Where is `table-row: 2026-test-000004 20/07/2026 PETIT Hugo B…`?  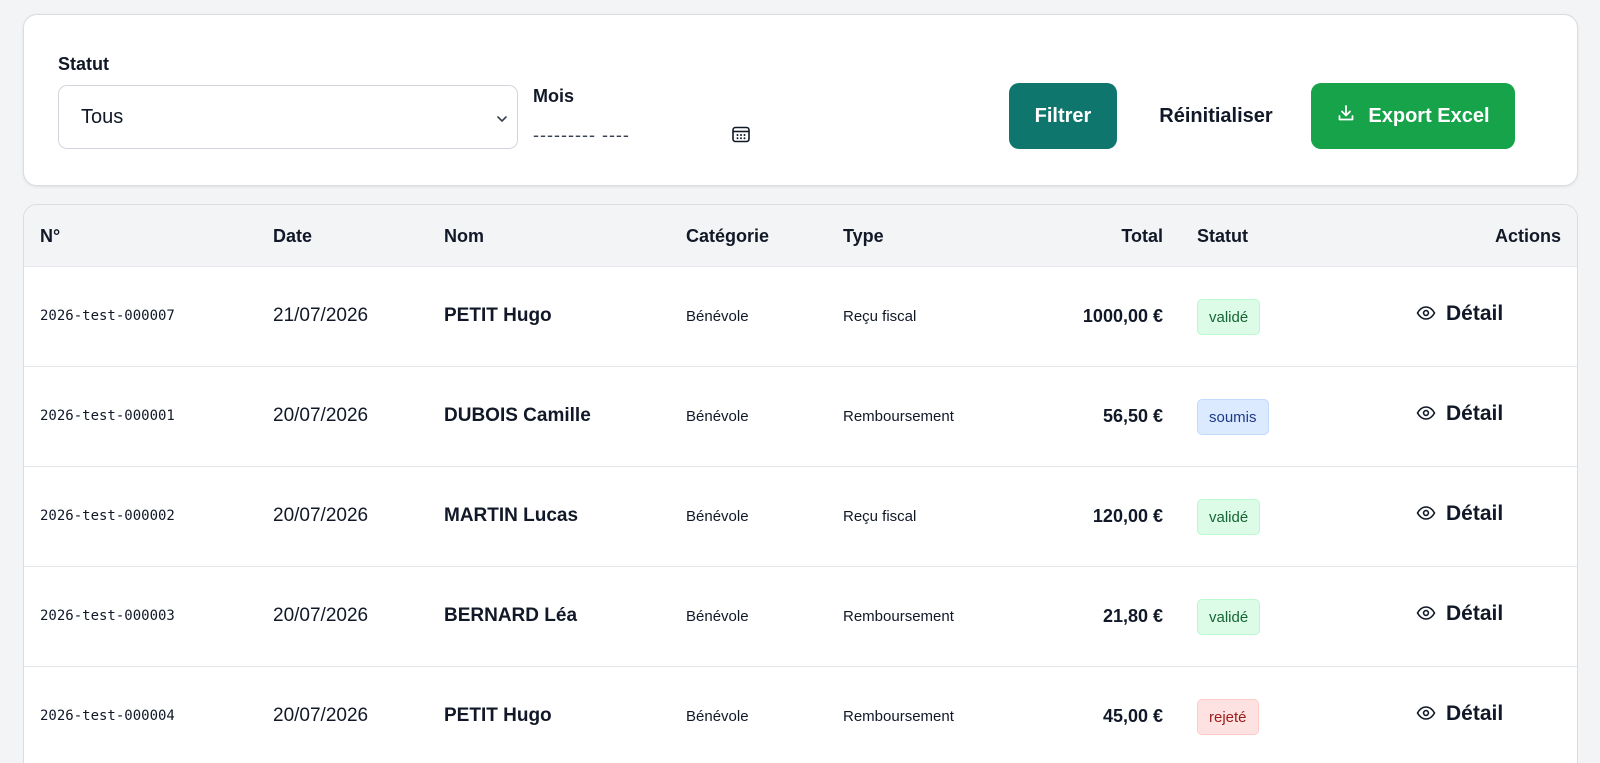 table-row: 2026-test-000004 20/07/2026 PETIT Hugo B… is located at coordinates (800, 715).